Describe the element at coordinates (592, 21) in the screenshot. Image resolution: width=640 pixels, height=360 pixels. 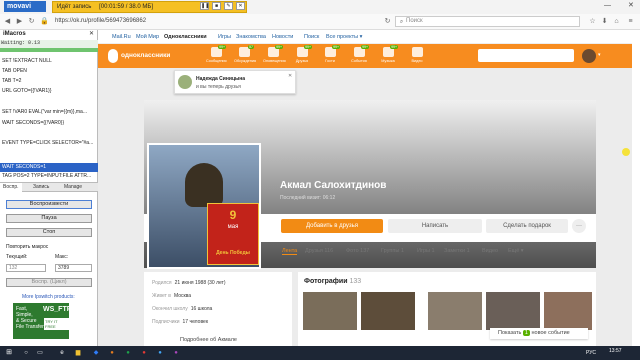
I see `bookmark-star-icon: ☆` at that location.